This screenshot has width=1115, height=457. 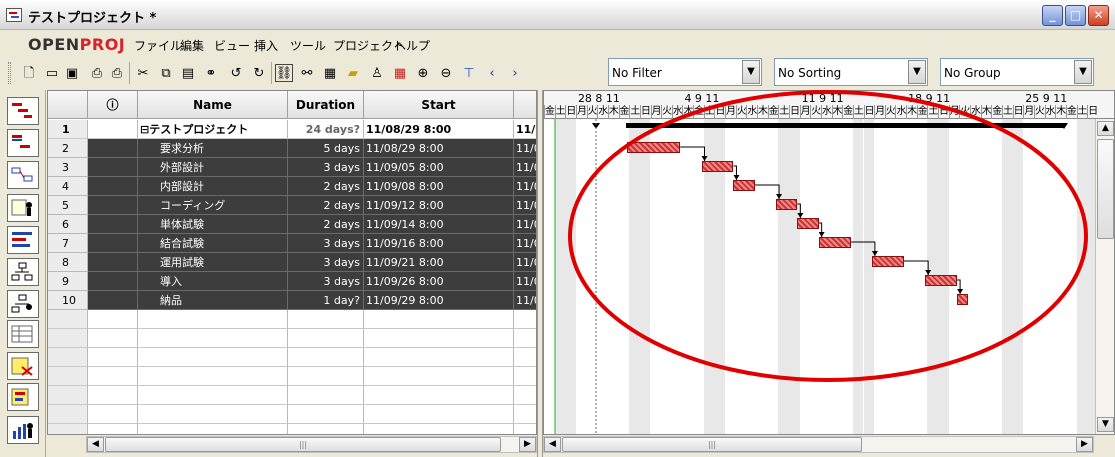 I want to click on row-number: 10, so click(x=68, y=300).